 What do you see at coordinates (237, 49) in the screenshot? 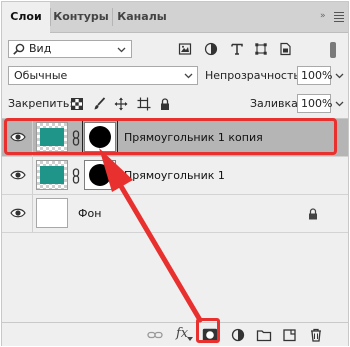
I see `type-layer-filter-icon` at bounding box center [237, 49].